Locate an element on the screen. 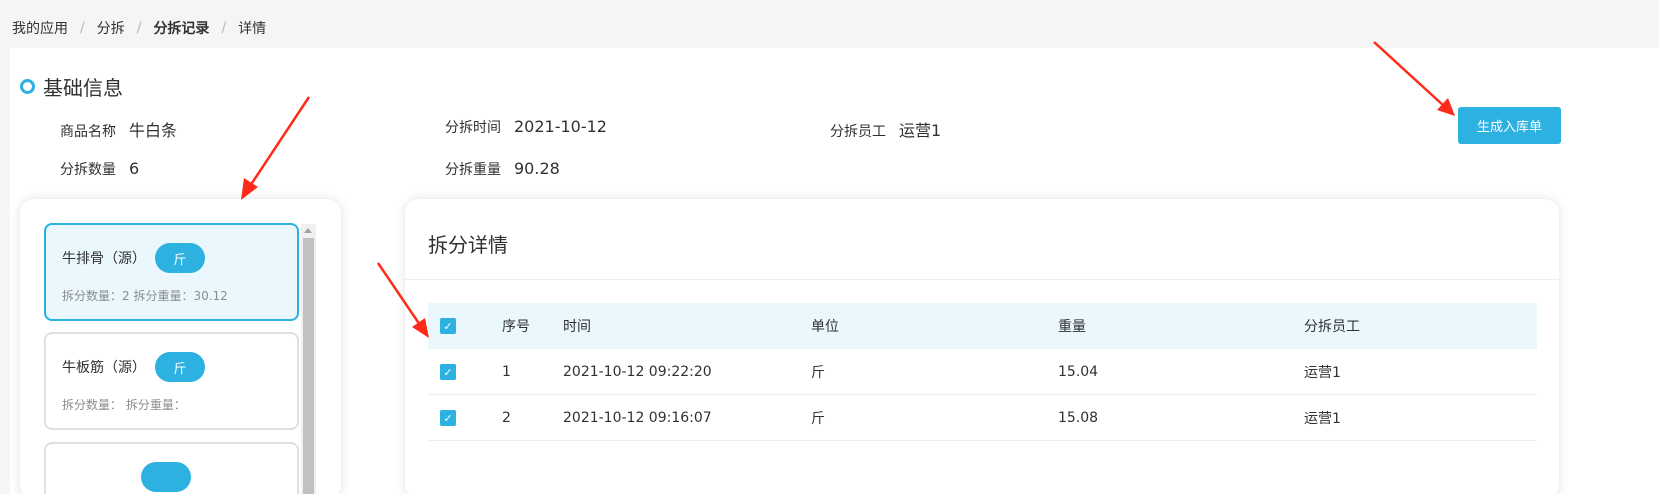 This screenshot has height=494, width=1659. product-value: 牛白条 is located at coordinates (153, 130).